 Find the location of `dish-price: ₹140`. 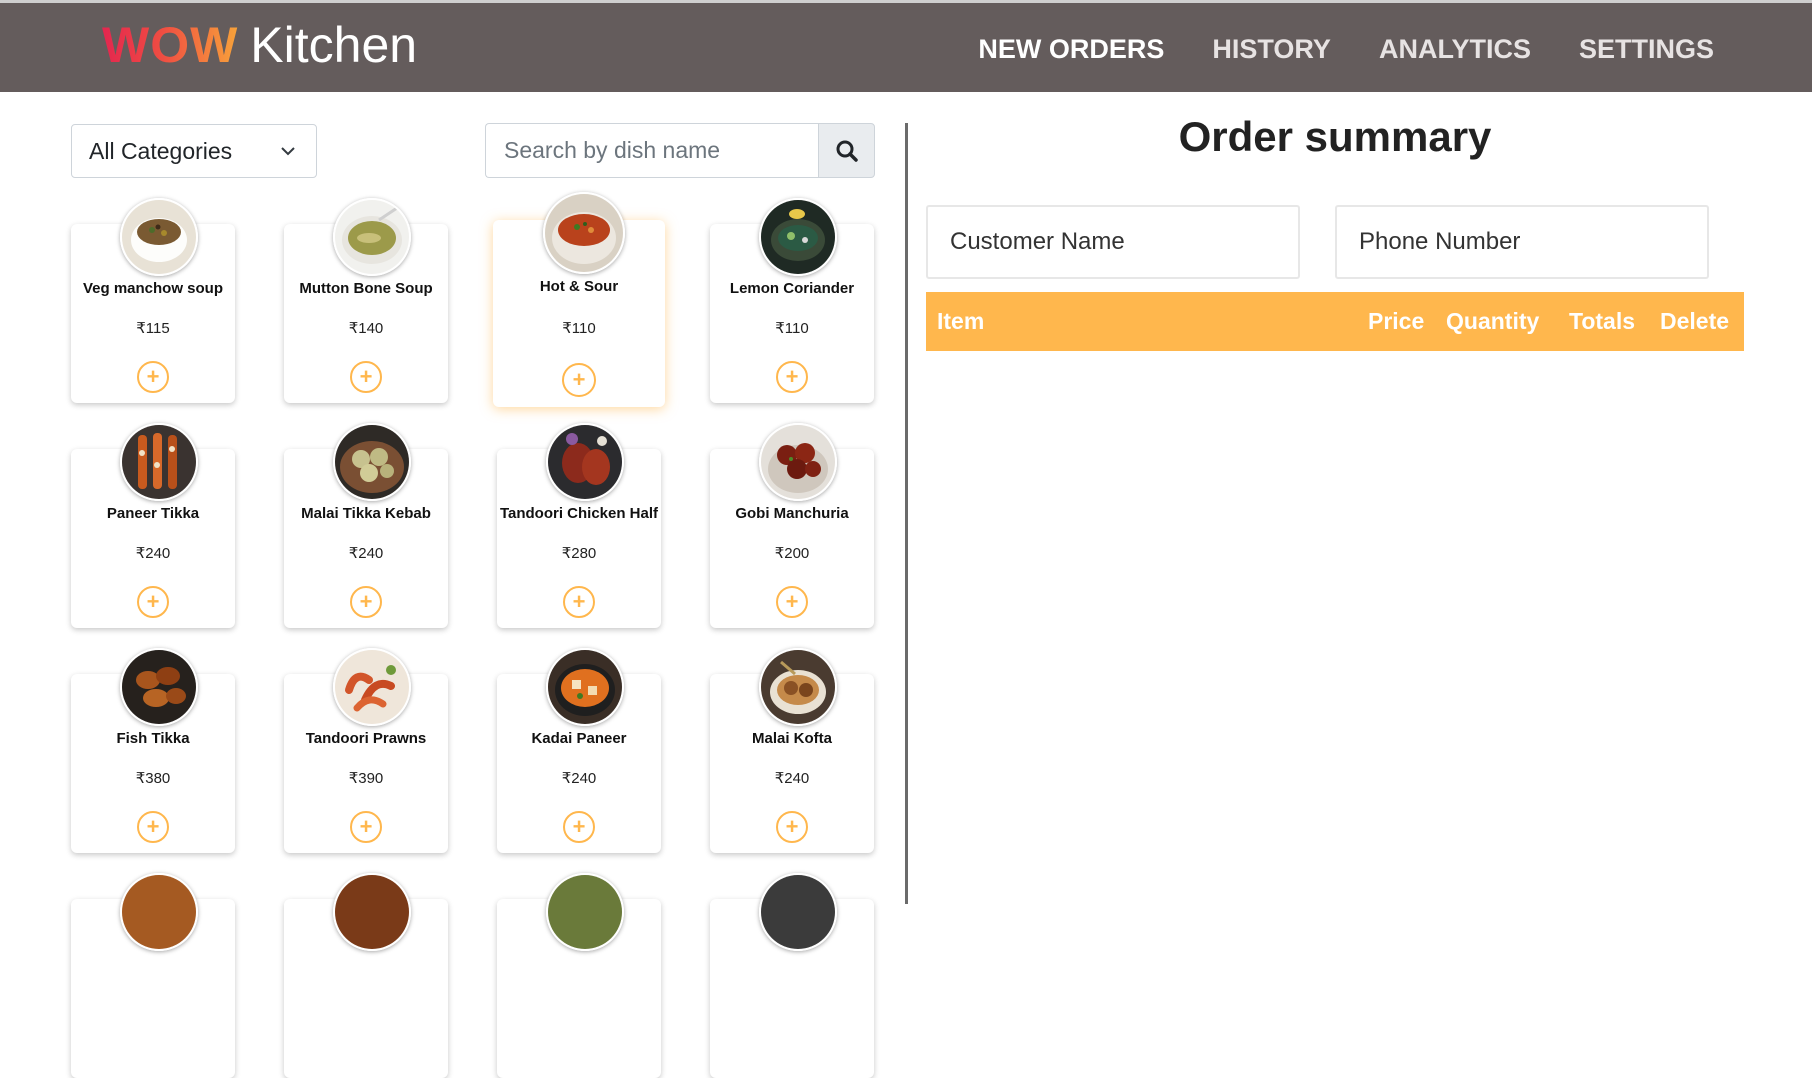

dish-price: ₹140 is located at coordinates (366, 328).